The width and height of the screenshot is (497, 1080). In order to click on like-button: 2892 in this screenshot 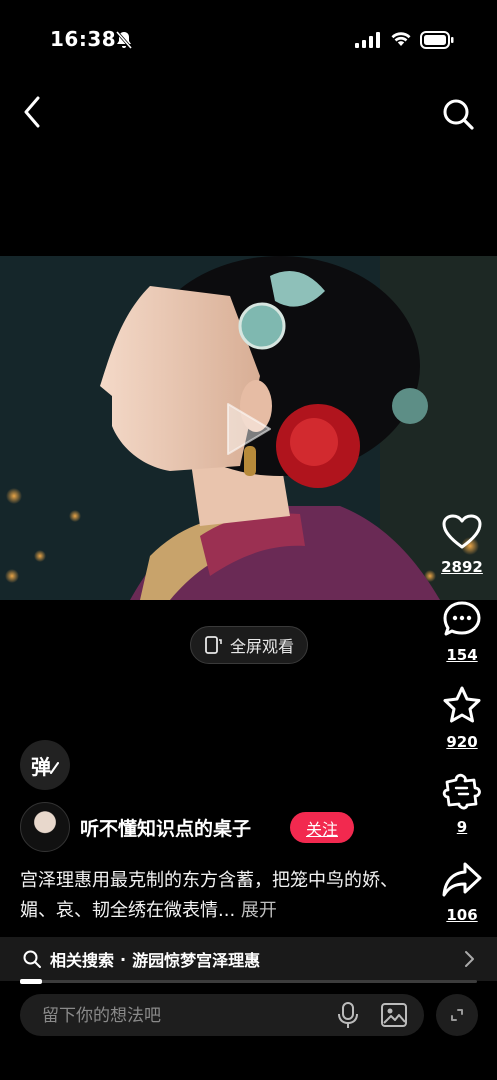, I will do `click(462, 545)`.